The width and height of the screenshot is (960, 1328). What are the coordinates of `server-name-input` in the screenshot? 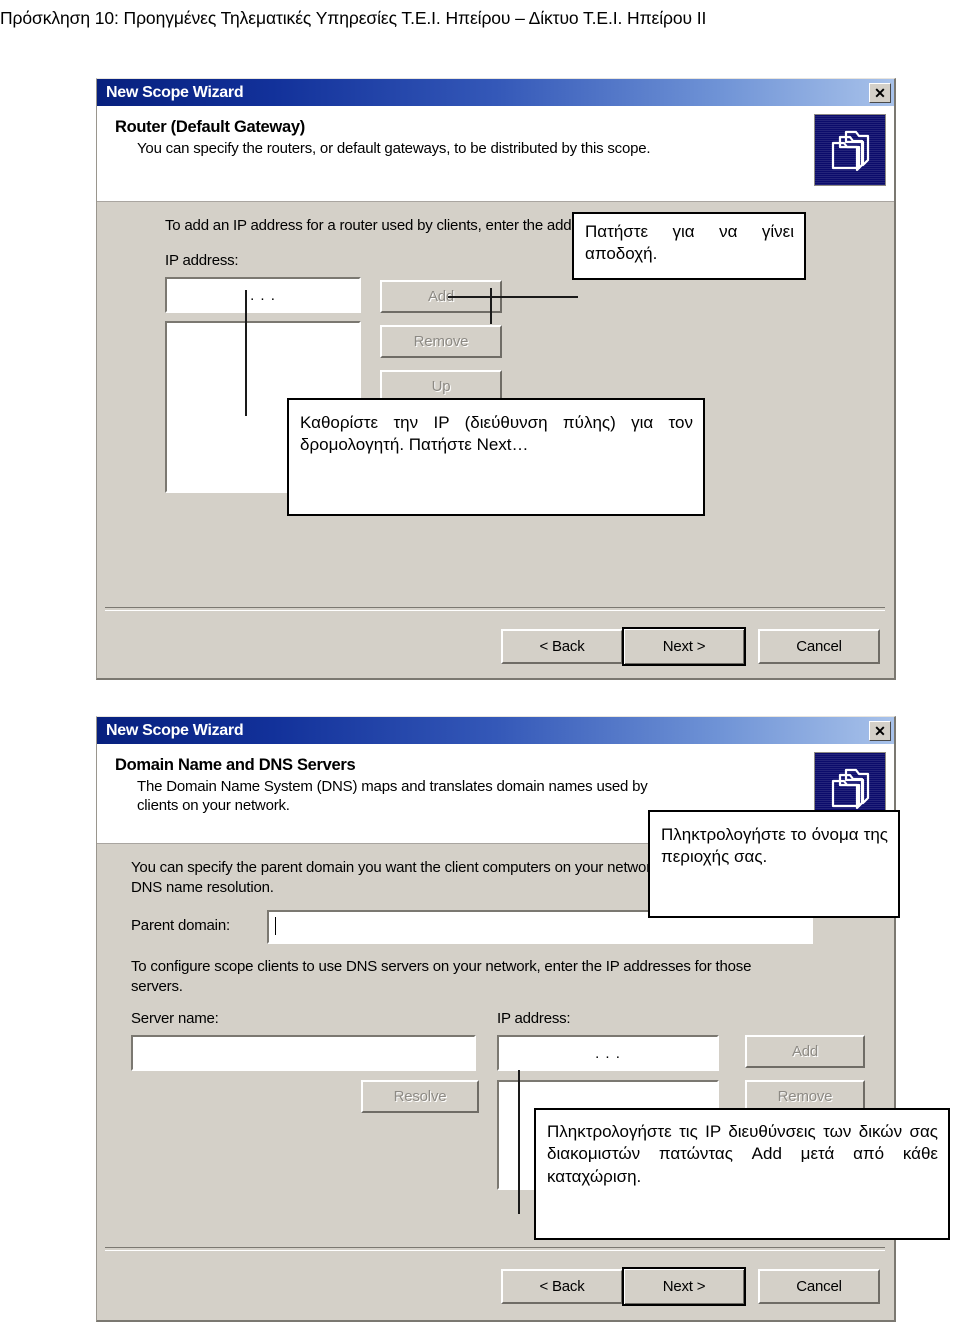 It's located at (303, 1053).